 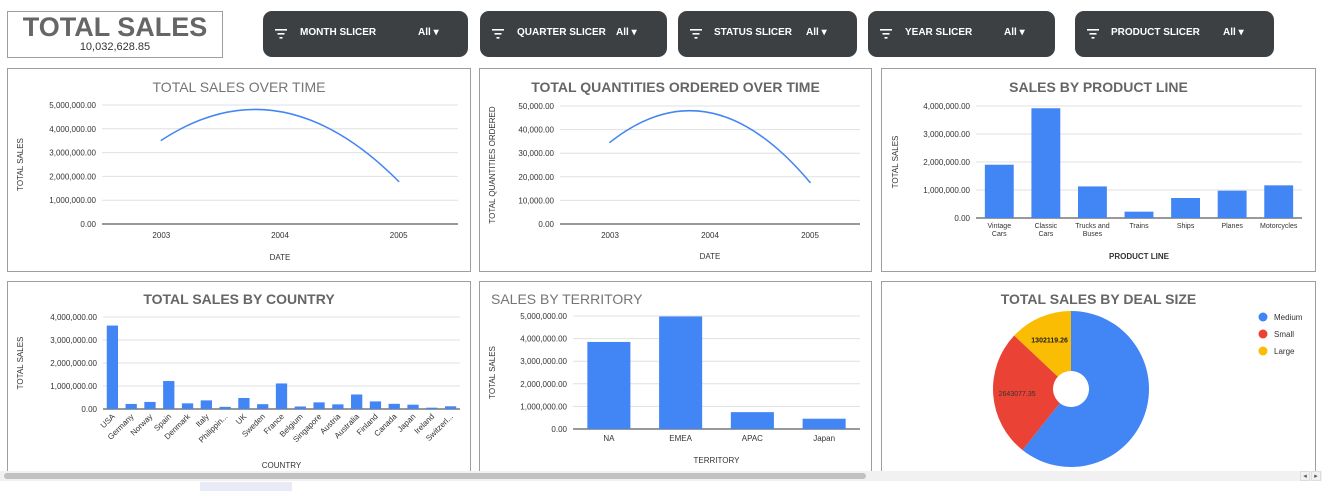 What do you see at coordinates (1284, 334) in the screenshot?
I see `legend-label: Small` at bounding box center [1284, 334].